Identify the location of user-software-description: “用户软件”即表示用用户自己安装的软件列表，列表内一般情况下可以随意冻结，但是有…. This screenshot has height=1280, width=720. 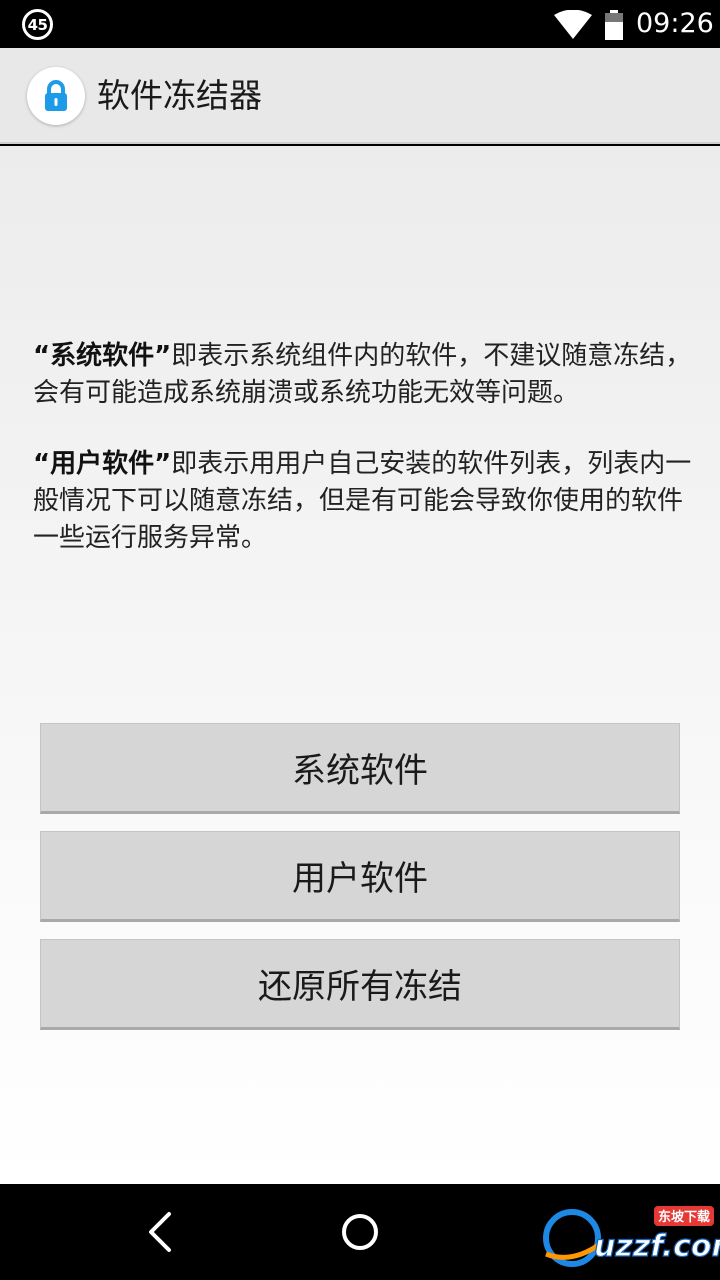
(363, 501).